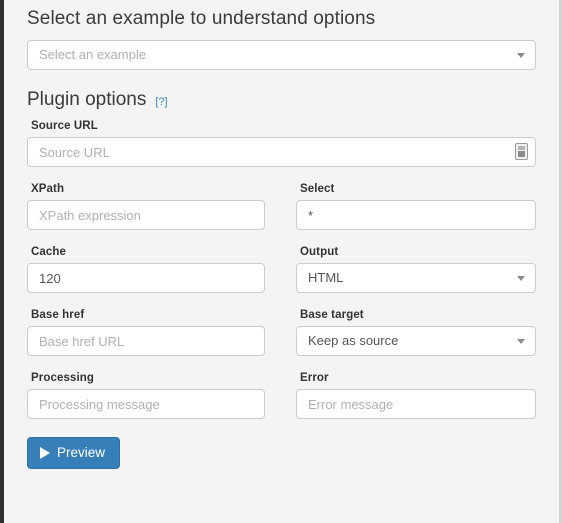  Describe the element at coordinates (332, 315) in the screenshot. I see `base-target-label: Base target` at that location.